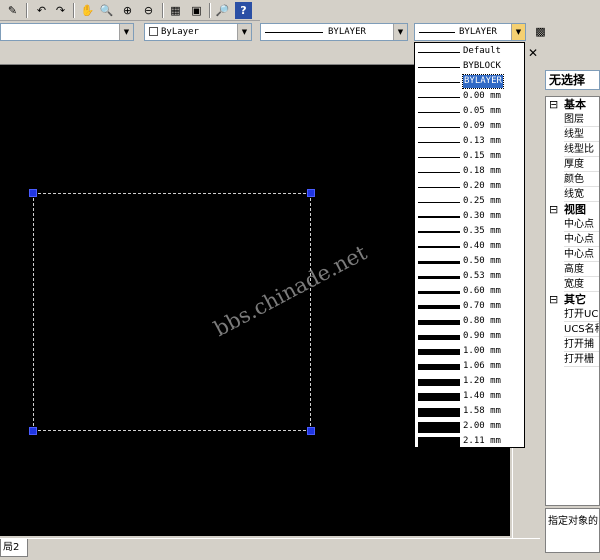 The height and width of the screenshot is (560, 600). What do you see at coordinates (482, 441) in the screenshot?
I see `lineweight-option-label: 2.11 mm` at bounding box center [482, 441].